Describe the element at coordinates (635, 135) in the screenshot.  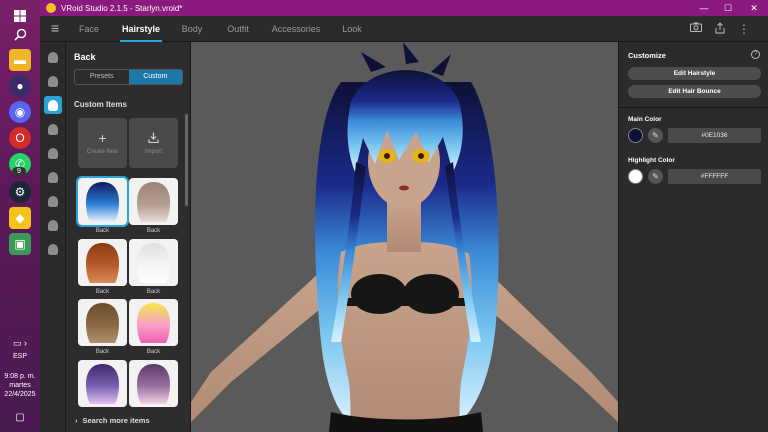
I see `main-color-swatch` at that location.